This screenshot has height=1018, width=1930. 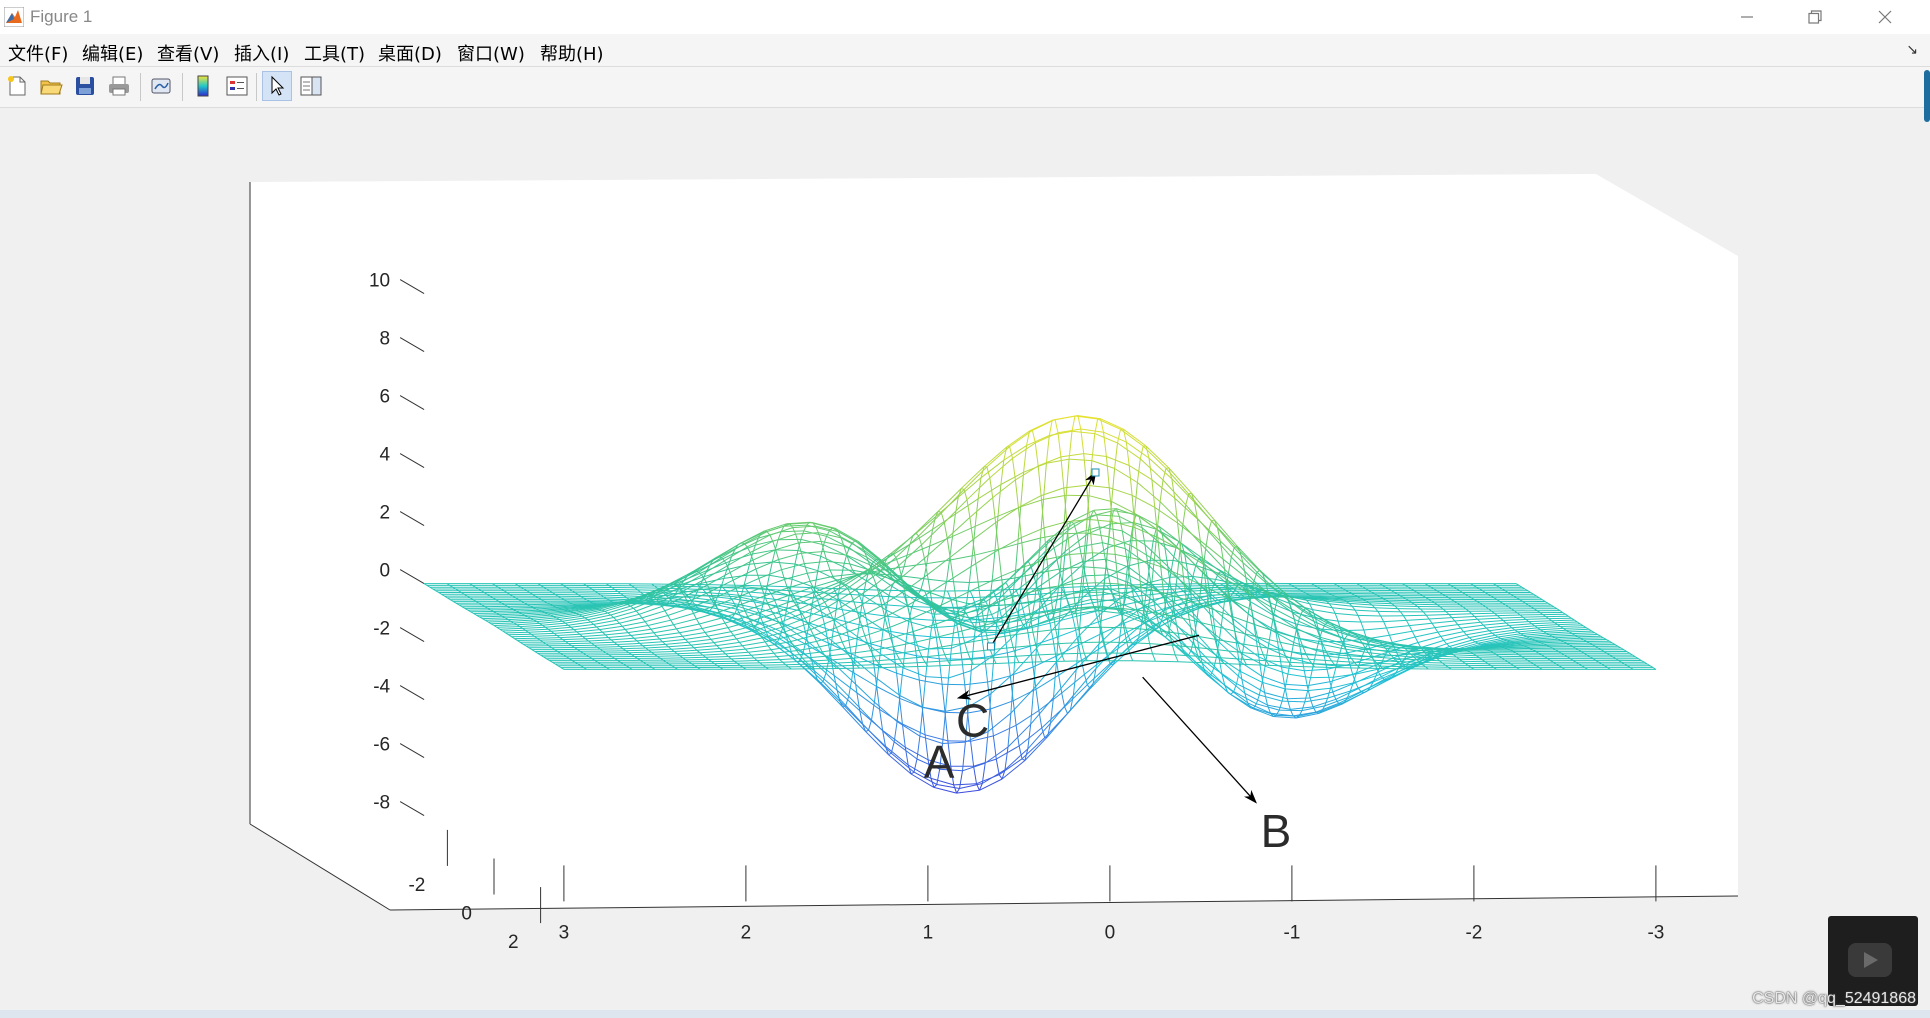 I want to click on edit-plot-button, so click(x=277, y=86).